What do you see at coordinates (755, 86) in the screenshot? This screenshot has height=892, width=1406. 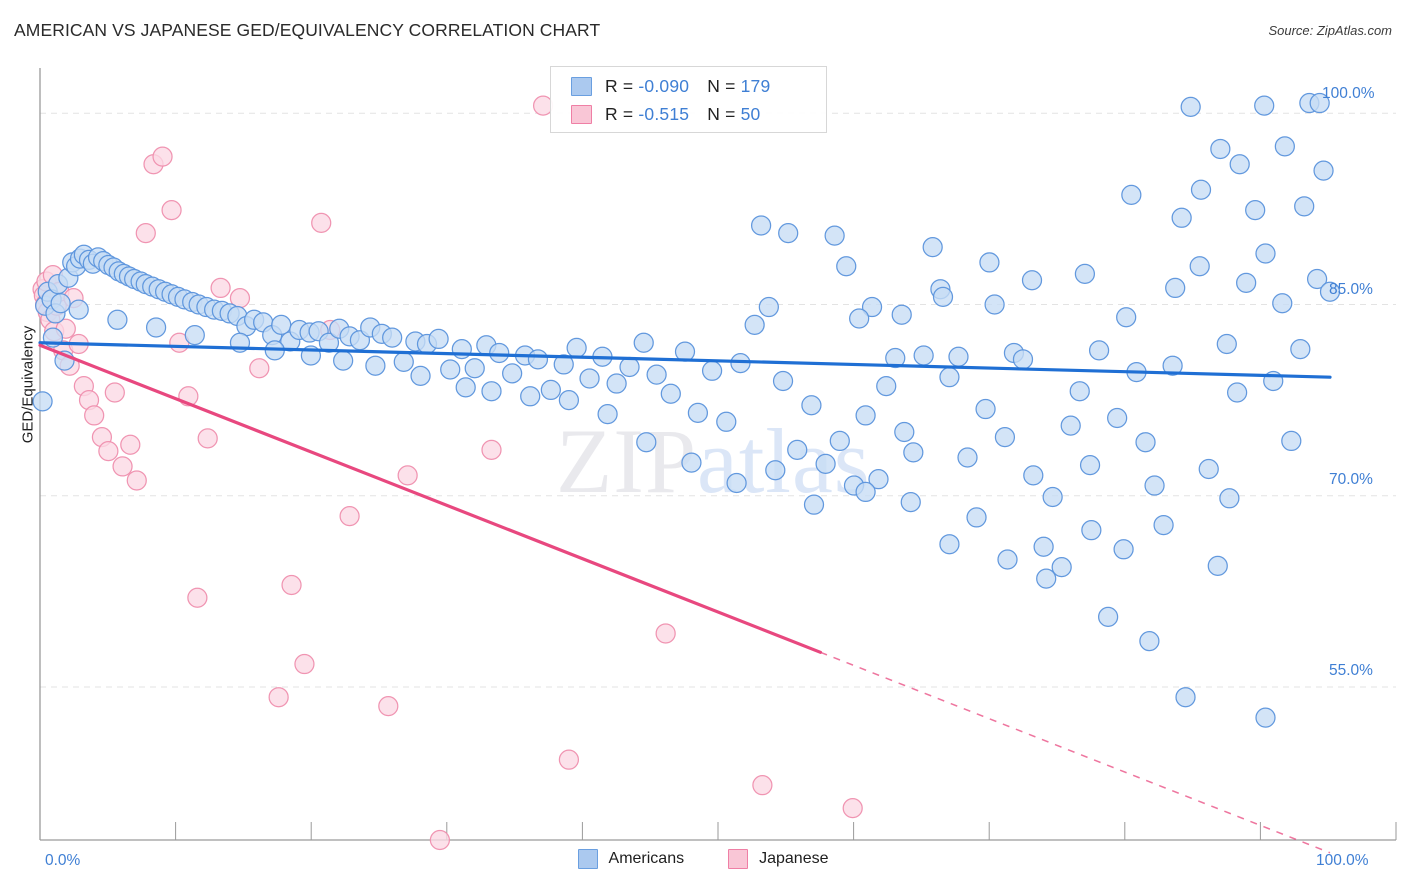 I see `stats-n-value-americans: 179` at bounding box center [755, 86].